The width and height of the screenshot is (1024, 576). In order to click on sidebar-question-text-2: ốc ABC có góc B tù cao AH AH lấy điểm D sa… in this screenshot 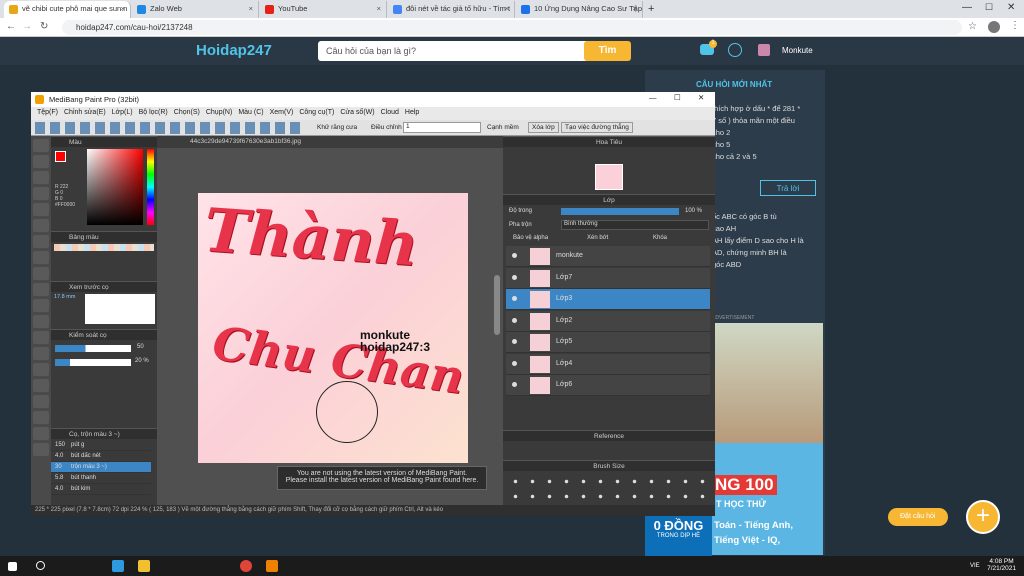, I will do `click(758, 241)`.